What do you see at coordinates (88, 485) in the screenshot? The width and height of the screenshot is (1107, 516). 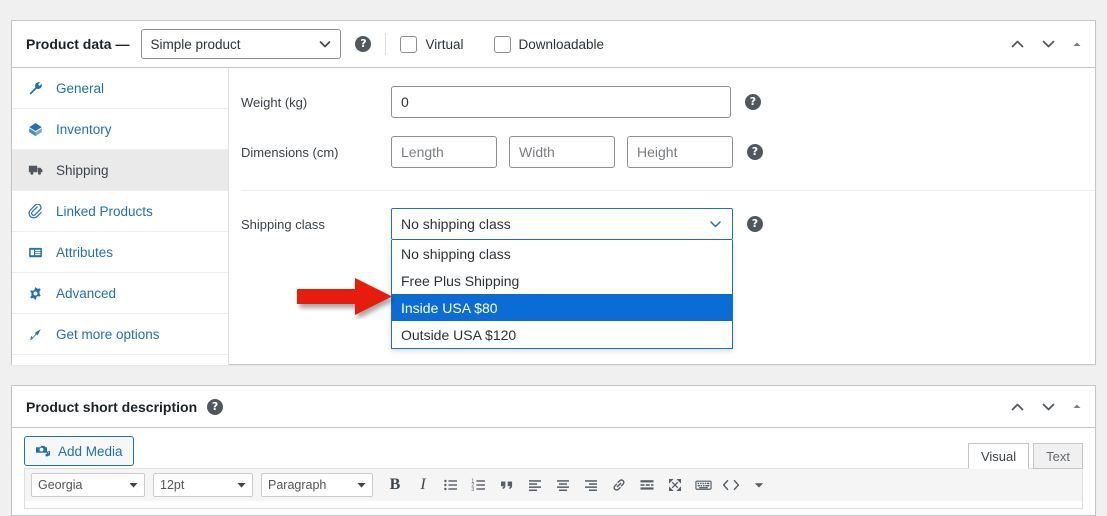 I see `font-family-select: Georgia` at bounding box center [88, 485].